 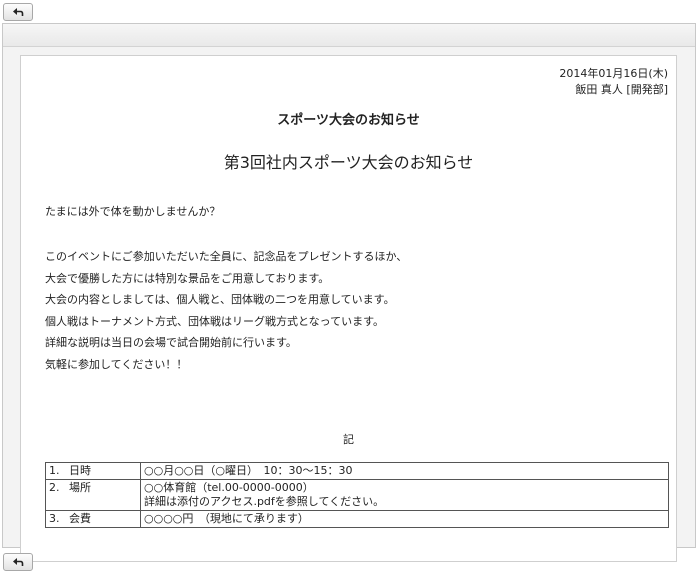 What do you see at coordinates (93, 495) in the screenshot?
I see `row-label: 2. 場所` at bounding box center [93, 495].